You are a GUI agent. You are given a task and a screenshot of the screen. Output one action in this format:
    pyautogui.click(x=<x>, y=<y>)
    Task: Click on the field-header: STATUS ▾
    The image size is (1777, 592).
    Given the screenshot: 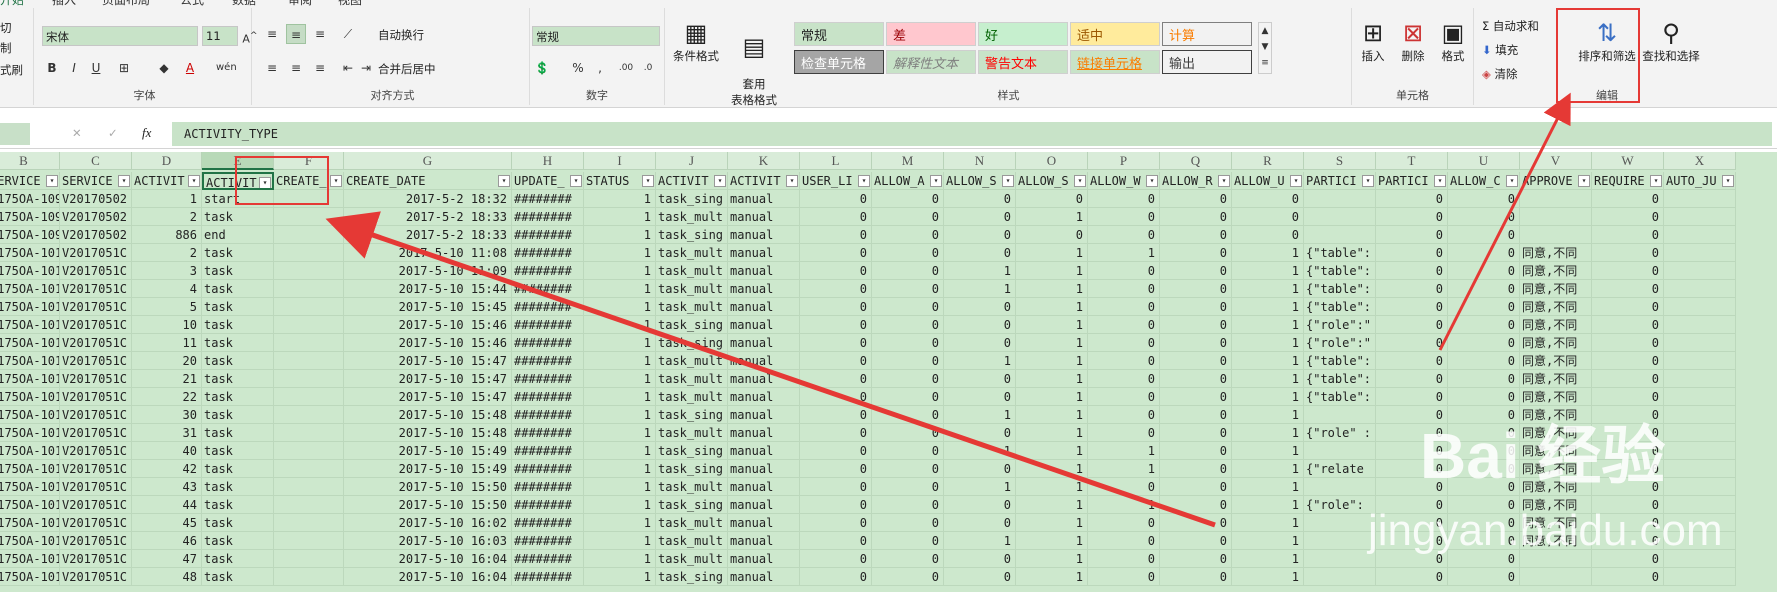 What is the action you would take?
    pyautogui.click(x=620, y=181)
    